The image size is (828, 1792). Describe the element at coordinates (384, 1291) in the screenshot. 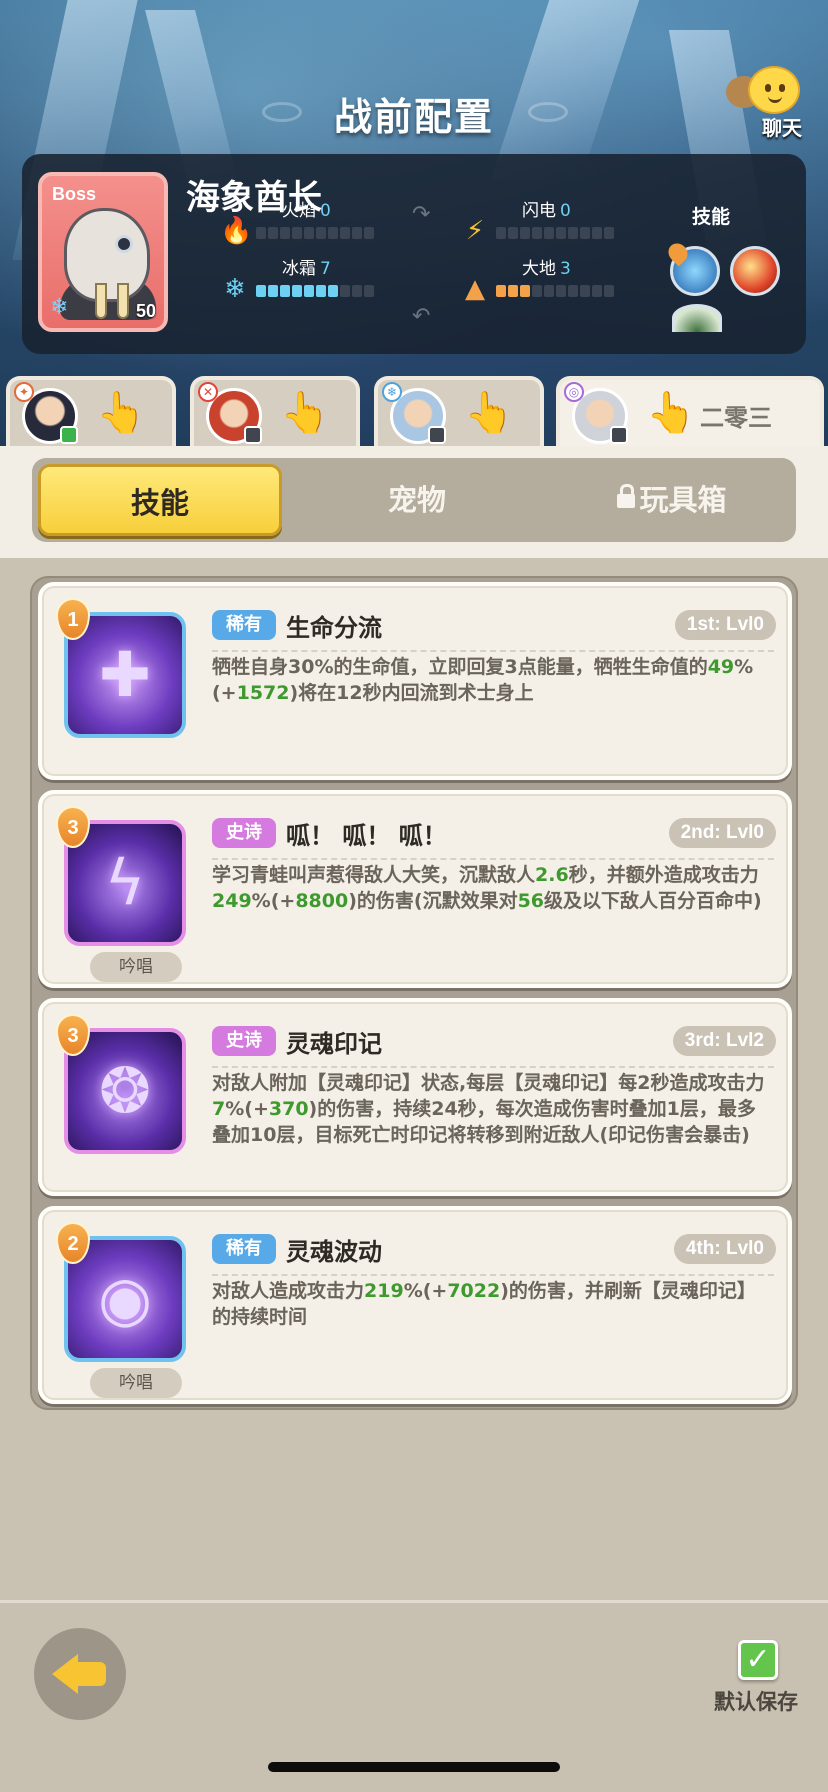

I see `highlight-value: 219` at that location.